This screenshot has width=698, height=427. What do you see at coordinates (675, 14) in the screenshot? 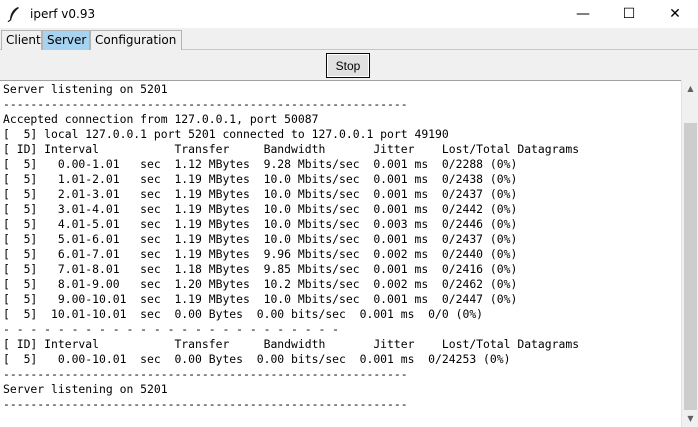
I see `close-button: ✕` at bounding box center [675, 14].